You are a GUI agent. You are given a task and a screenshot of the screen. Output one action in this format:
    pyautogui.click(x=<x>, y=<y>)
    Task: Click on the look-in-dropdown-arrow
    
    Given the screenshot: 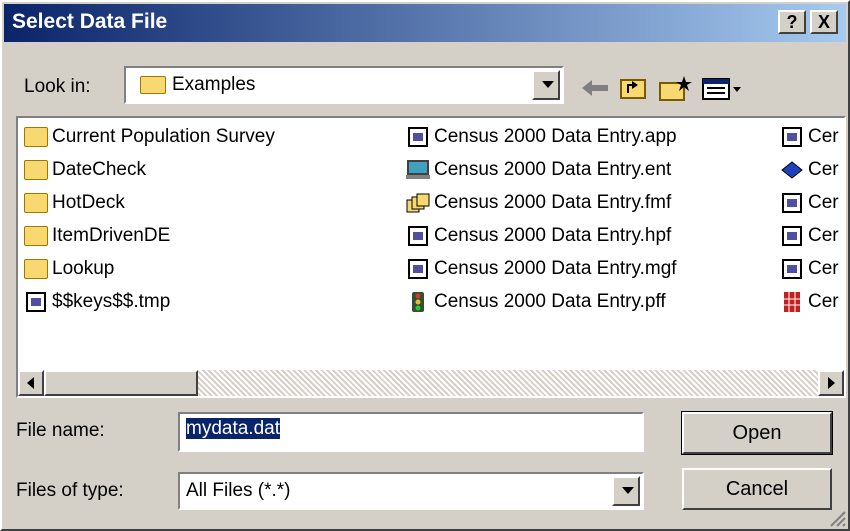 What is the action you would take?
    pyautogui.click(x=546, y=85)
    